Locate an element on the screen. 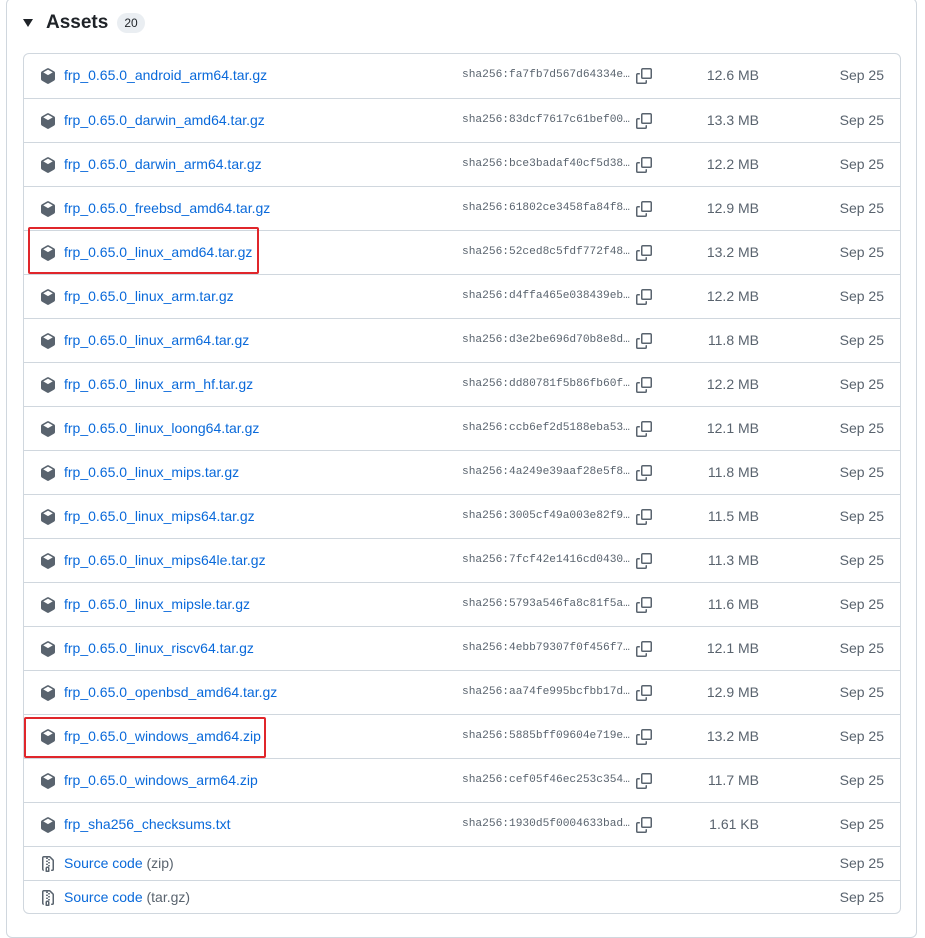 The width and height of the screenshot is (925, 938). asset-size: 11.6 MB is located at coordinates (733, 604).